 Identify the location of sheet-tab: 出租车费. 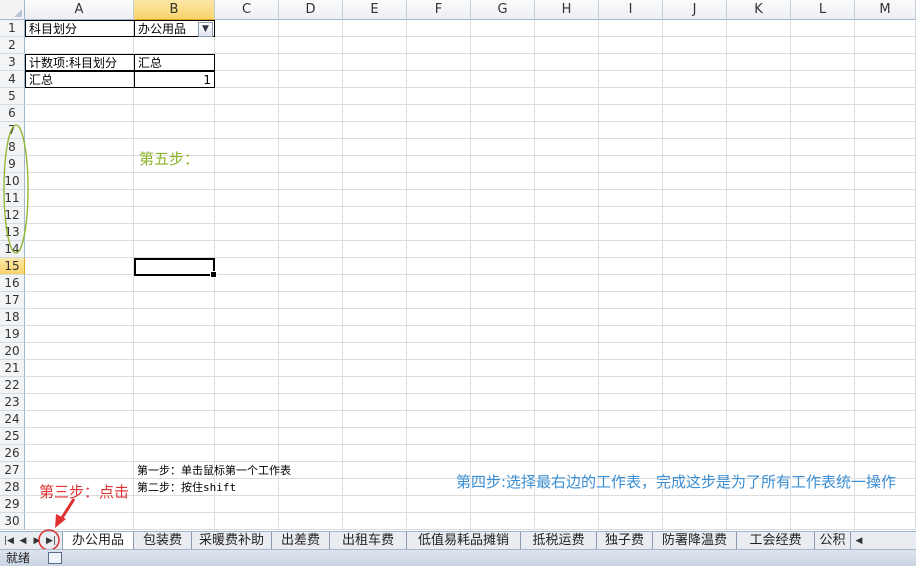
(368, 541).